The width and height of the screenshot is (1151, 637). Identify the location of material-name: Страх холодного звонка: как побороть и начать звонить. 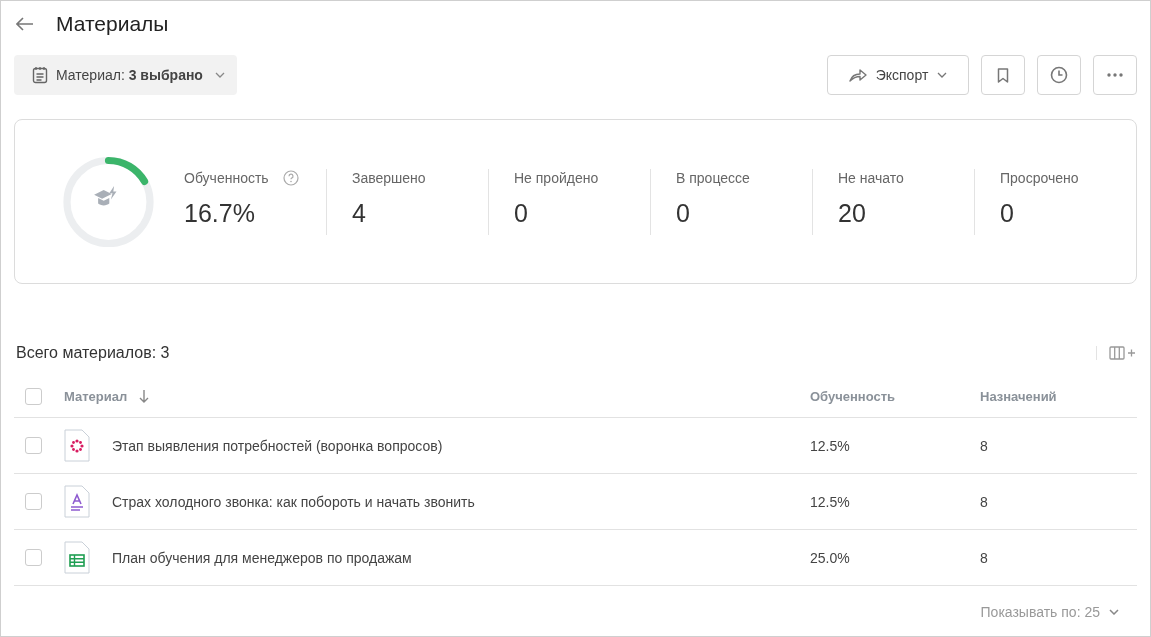
(293, 501).